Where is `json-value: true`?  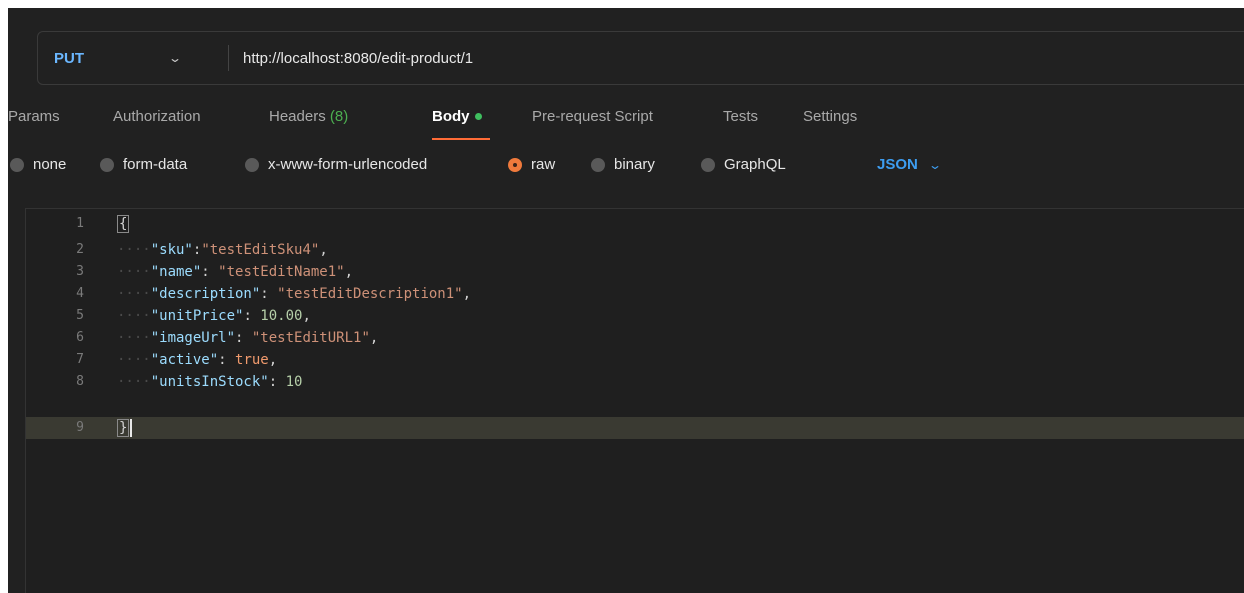
json-value: true is located at coordinates (252, 360).